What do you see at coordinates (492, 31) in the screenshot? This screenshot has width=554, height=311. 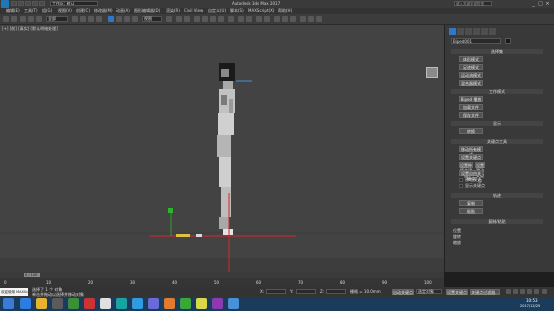 I see `utilities-tab-icon` at bounding box center [492, 31].